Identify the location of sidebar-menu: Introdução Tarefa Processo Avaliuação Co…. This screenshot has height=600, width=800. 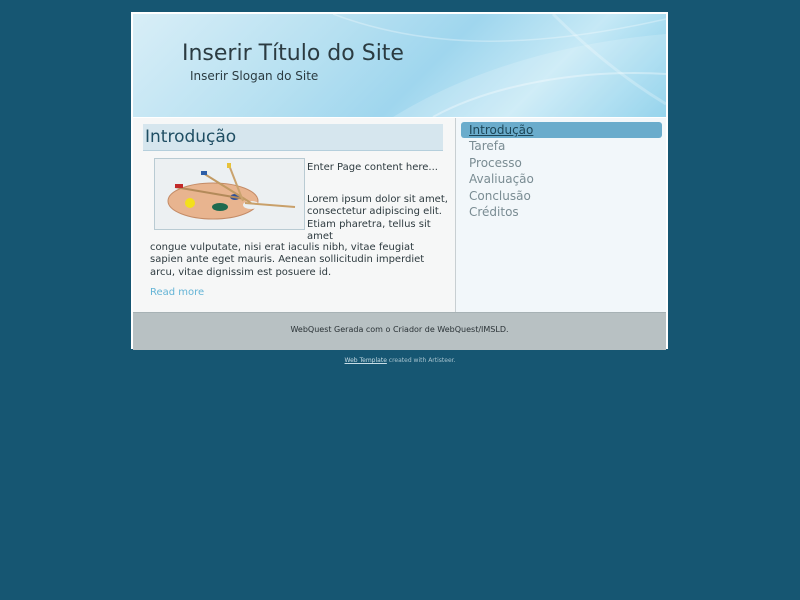
(561, 215).